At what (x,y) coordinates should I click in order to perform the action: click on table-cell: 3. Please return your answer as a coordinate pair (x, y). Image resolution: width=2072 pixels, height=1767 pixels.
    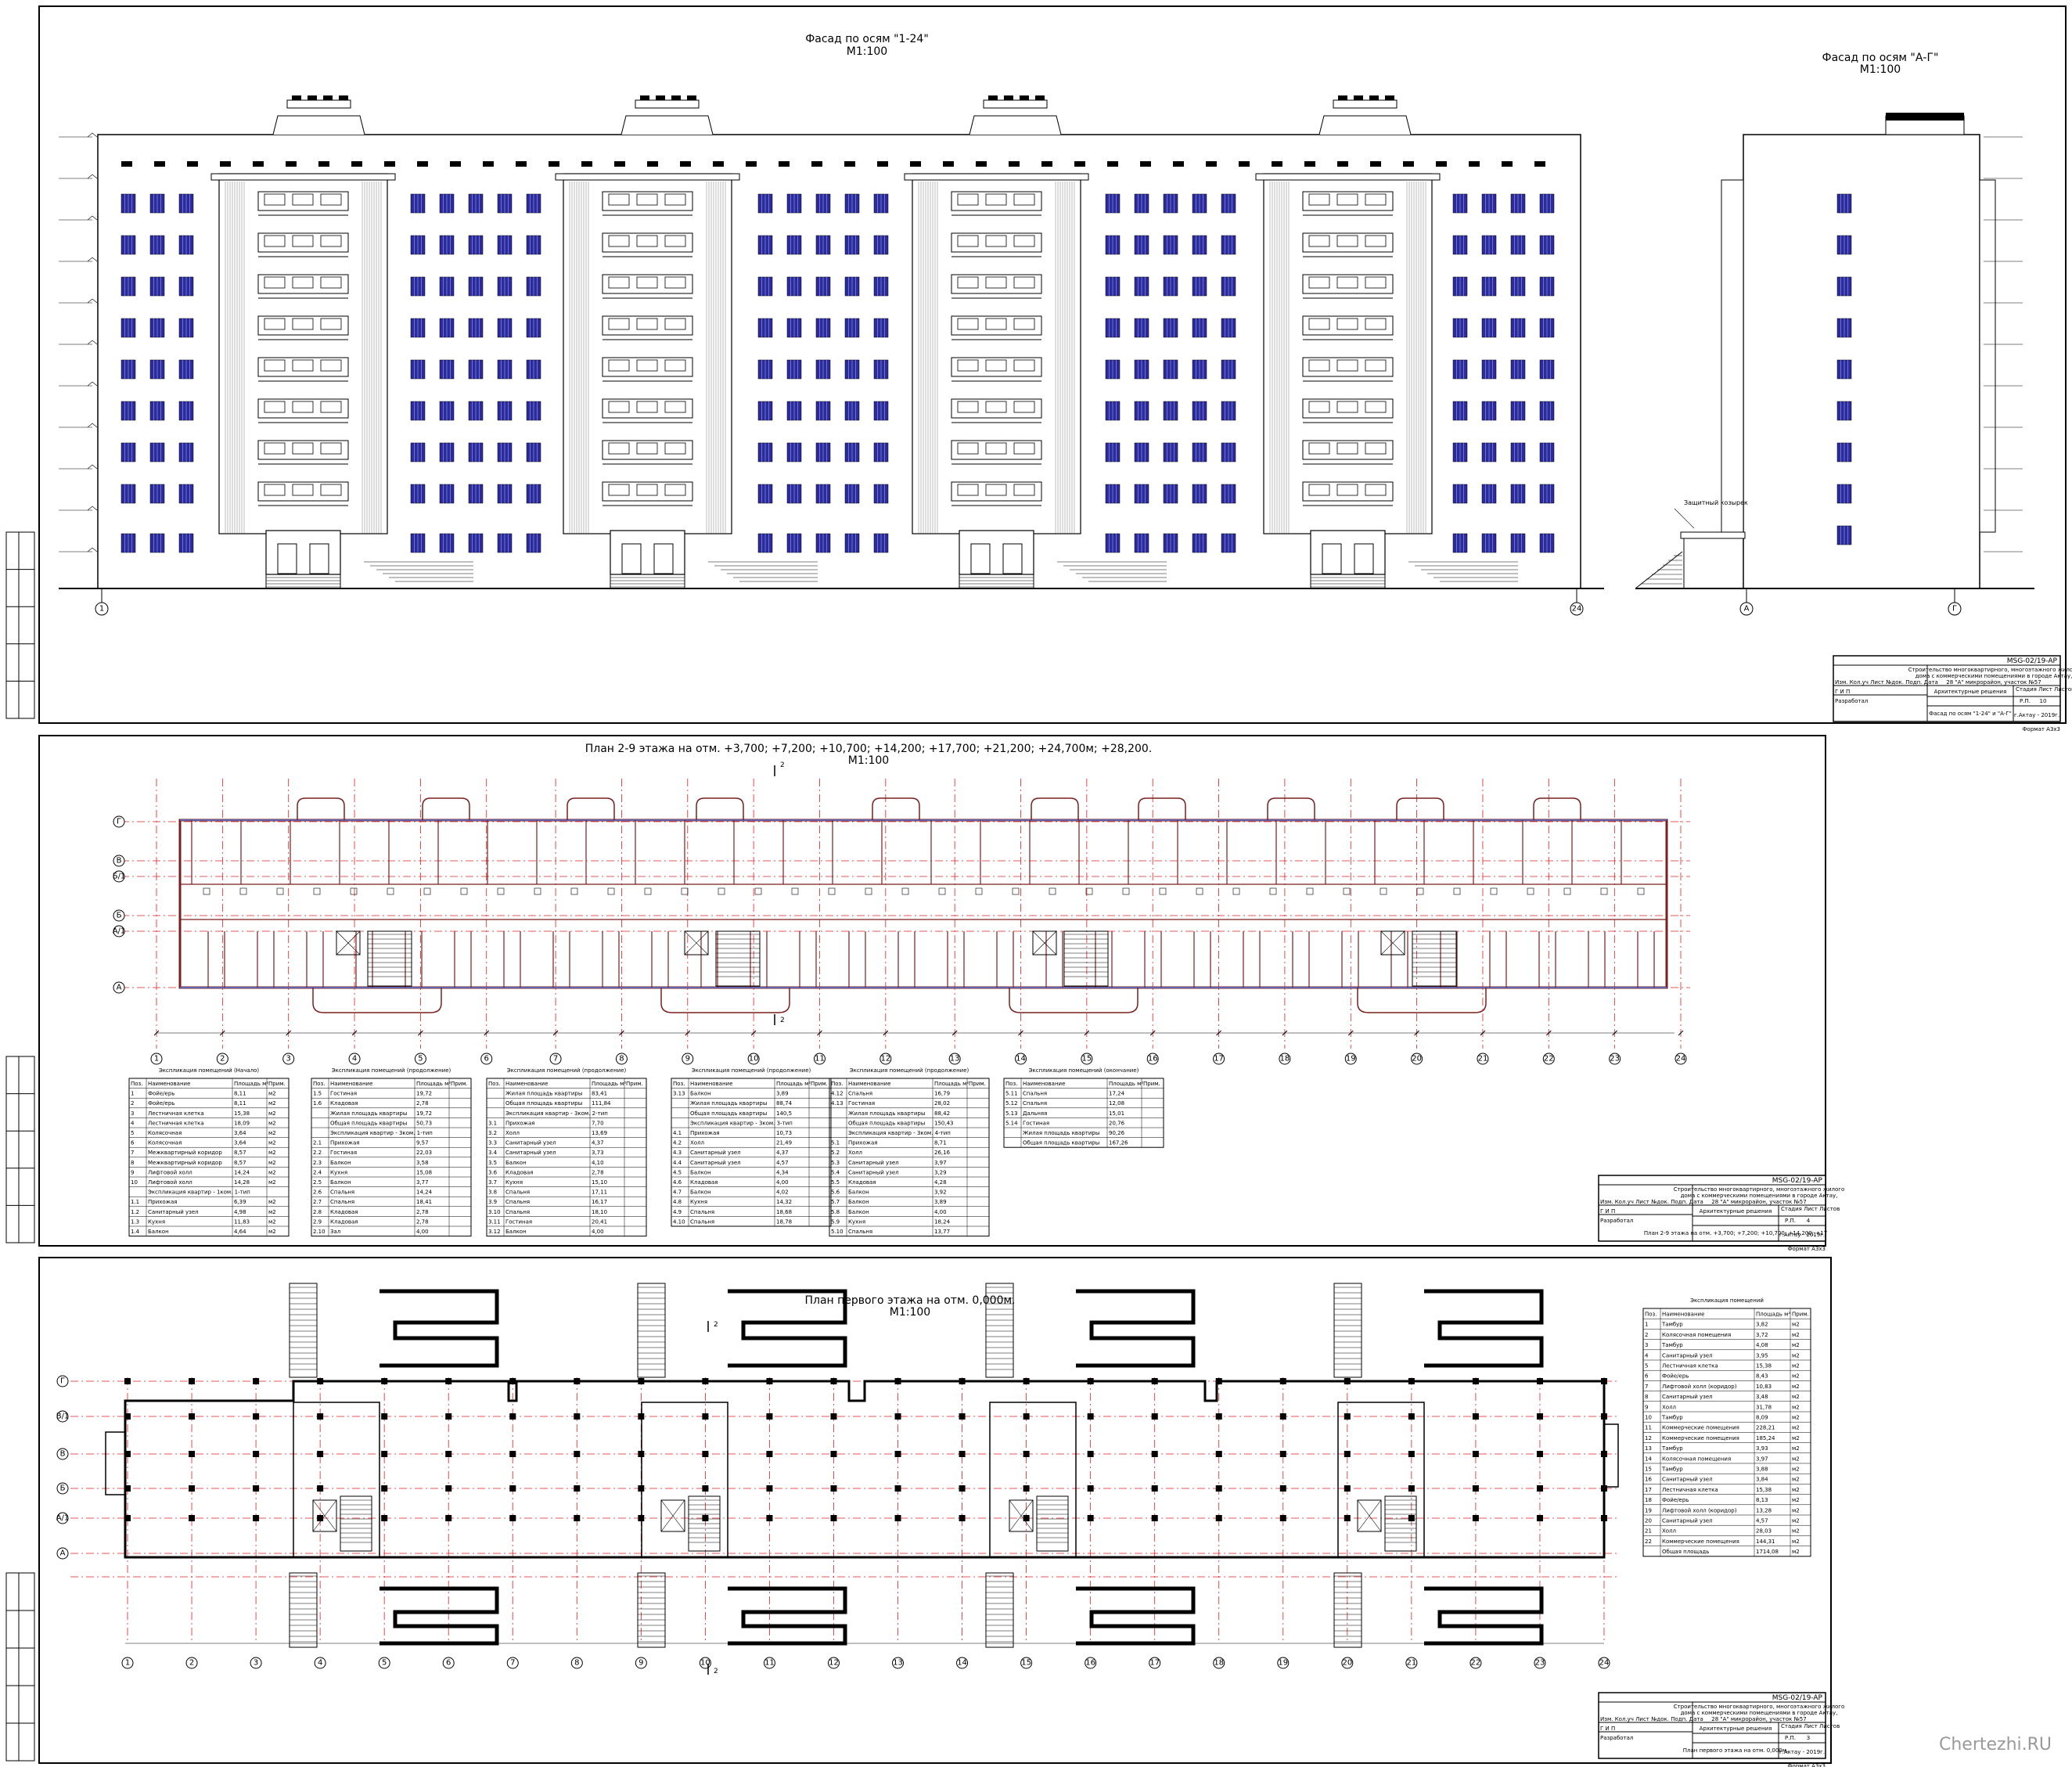
    Looking at the image, I should click on (1647, 1345).